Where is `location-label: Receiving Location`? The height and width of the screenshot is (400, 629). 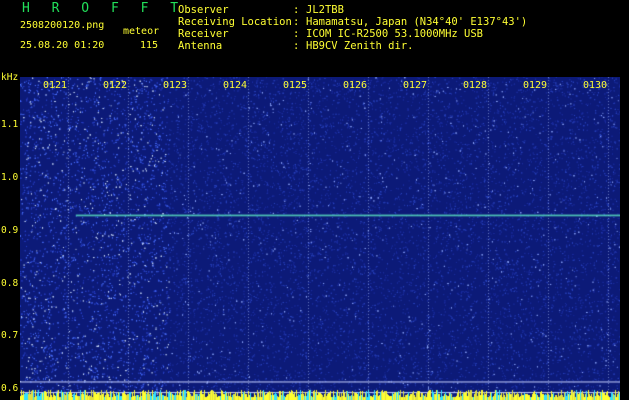 location-label: Receiving Location is located at coordinates (235, 22).